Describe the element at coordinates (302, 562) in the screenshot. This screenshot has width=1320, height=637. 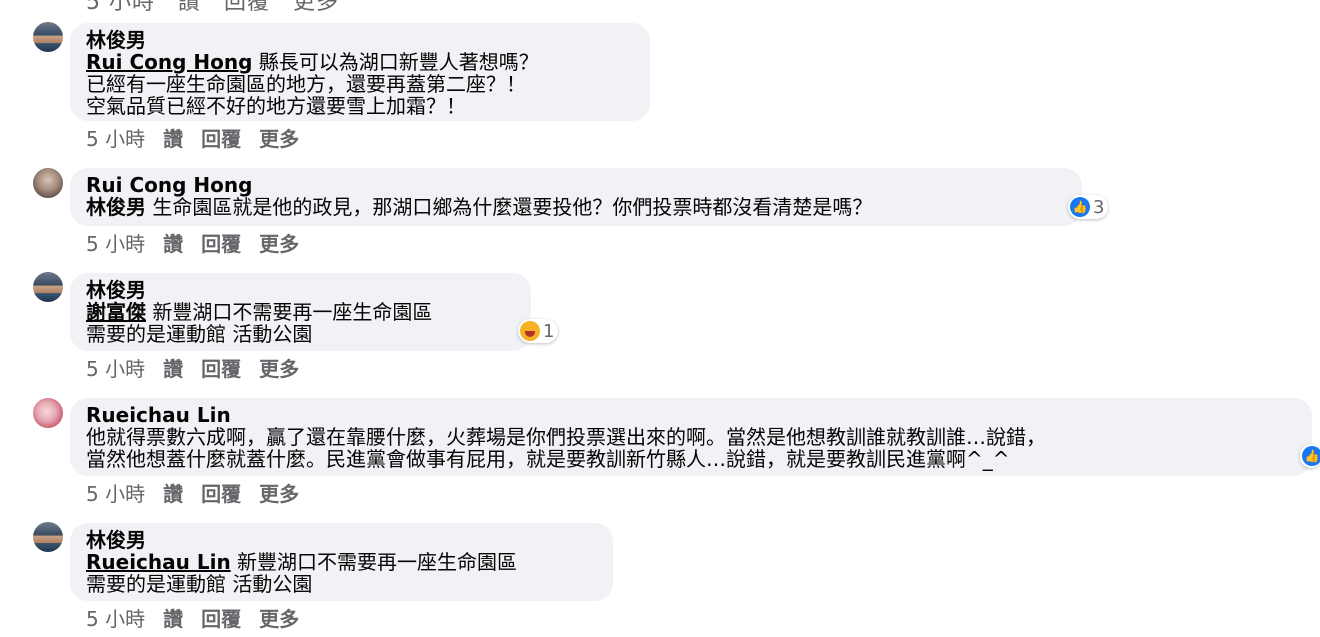
I see `comment-text-line: Rueichau Lin 新豐湖口不需要再一座生命園區` at that location.